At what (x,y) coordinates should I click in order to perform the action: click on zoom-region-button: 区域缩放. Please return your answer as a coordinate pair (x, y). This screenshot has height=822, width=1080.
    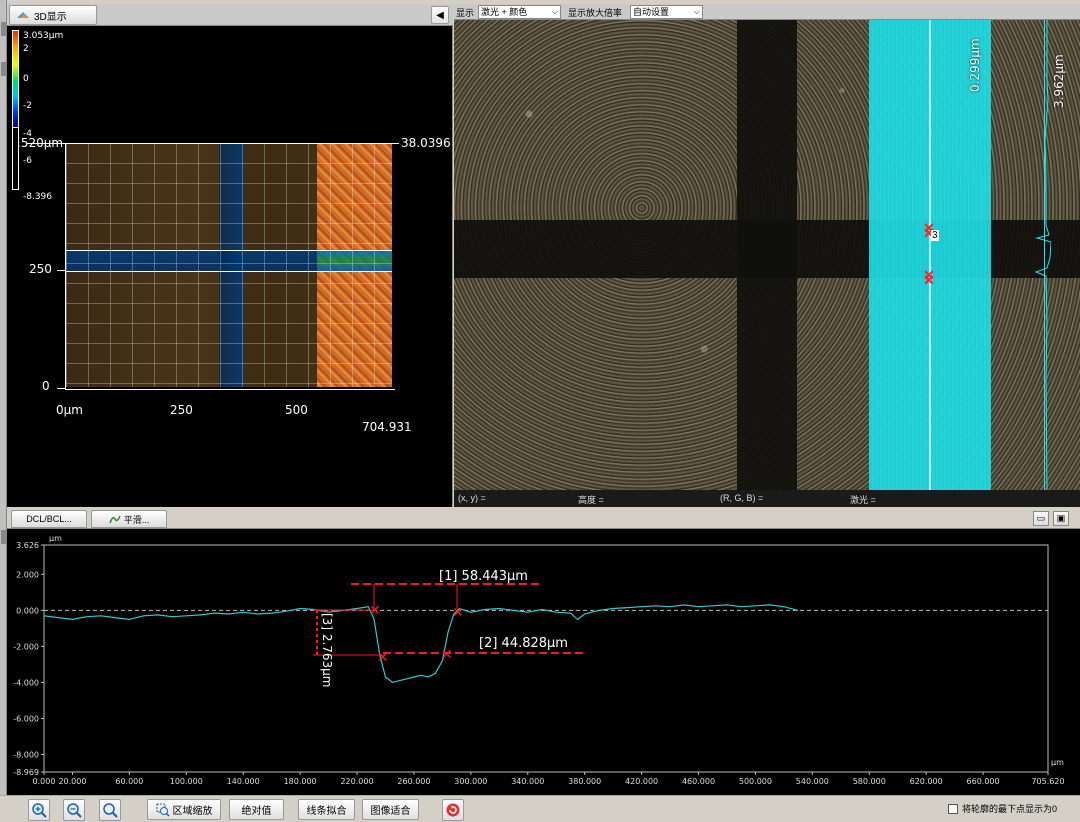
    Looking at the image, I should click on (184, 809).